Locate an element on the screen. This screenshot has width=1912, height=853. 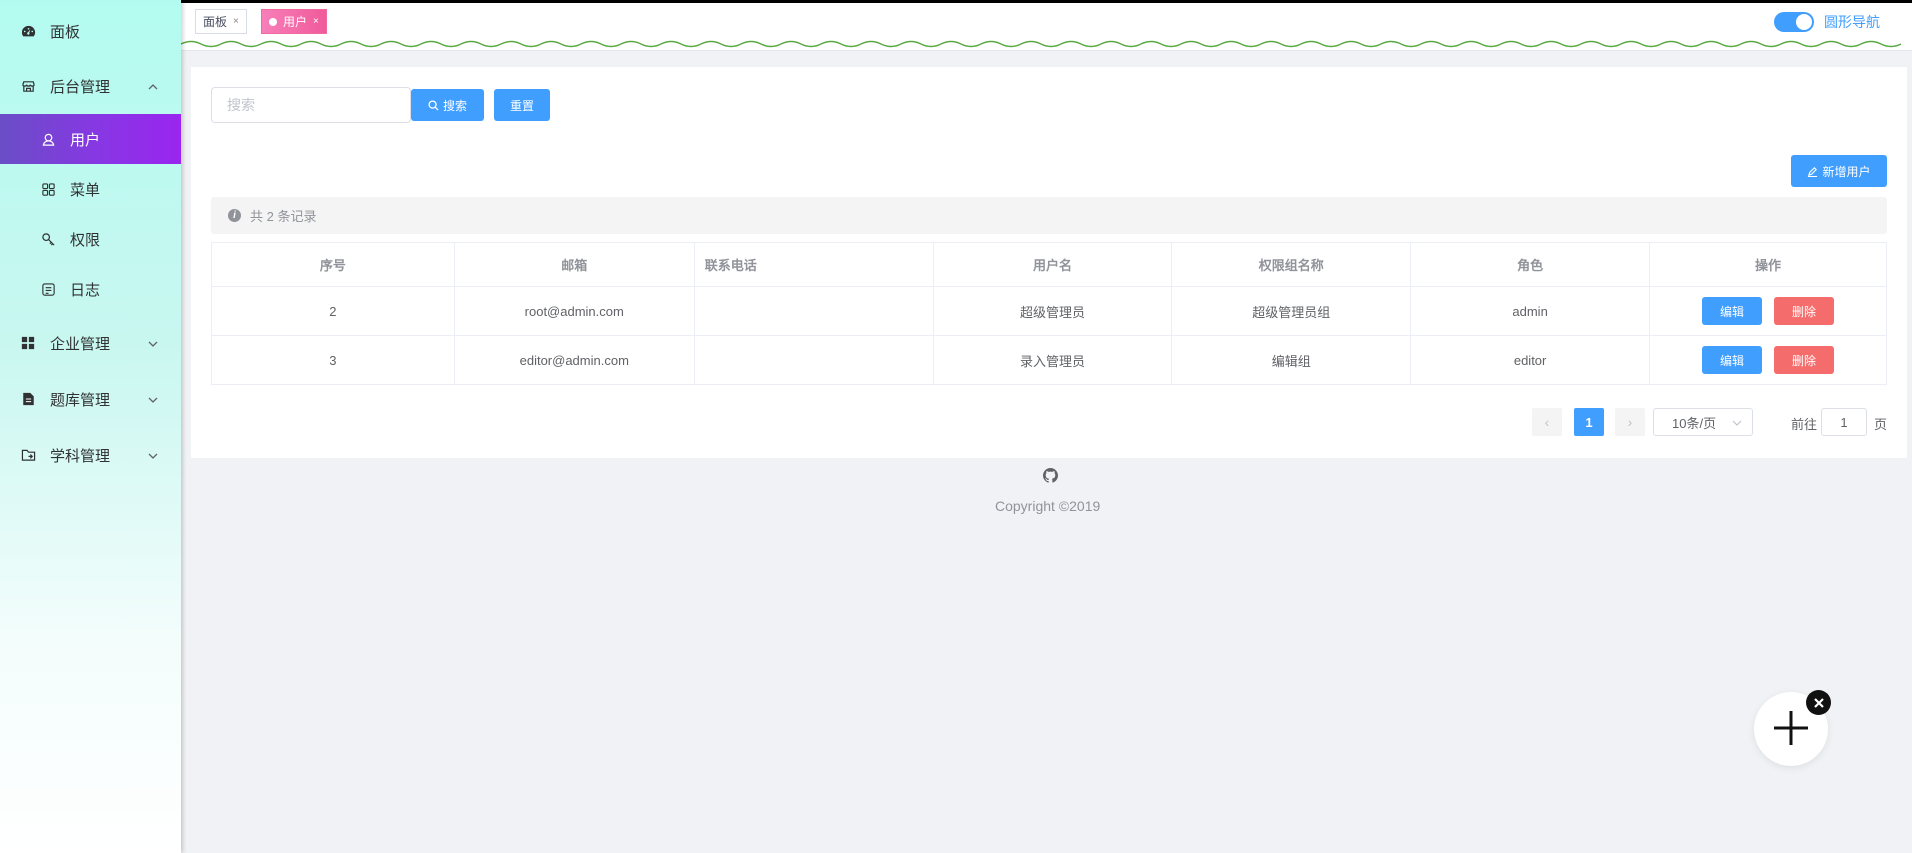
next-page-button: › is located at coordinates (1630, 422).